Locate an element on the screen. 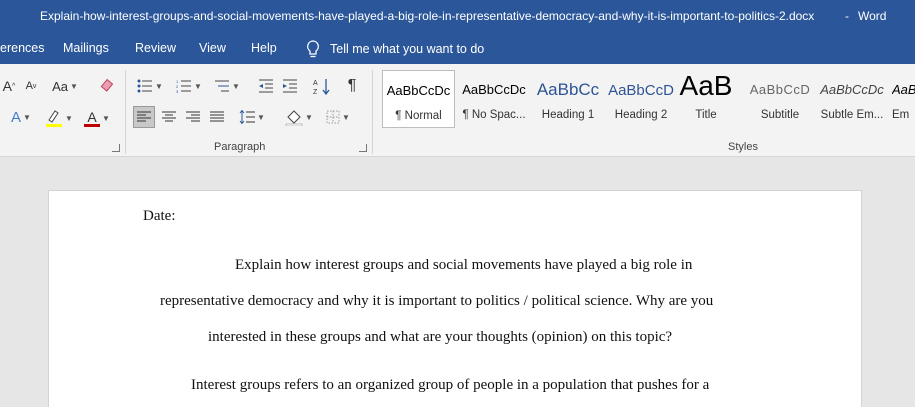 The height and width of the screenshot is (407, 915). align-center-button is located at coordinates (169, 117).